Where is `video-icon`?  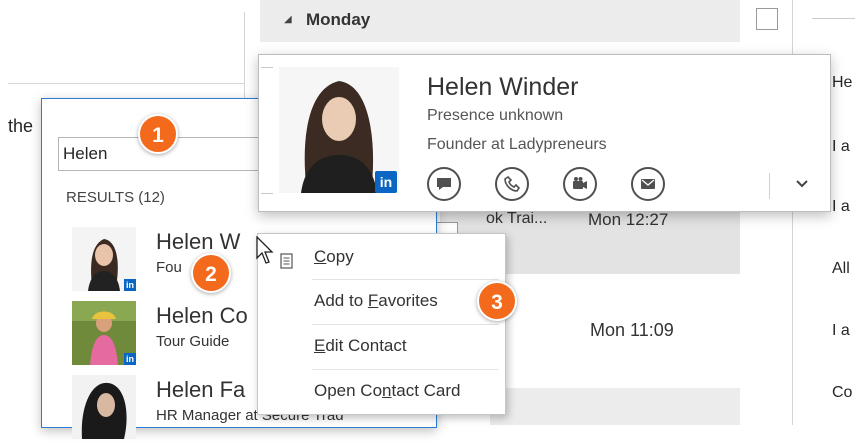 video-icon is located at coordinates (580, 183).